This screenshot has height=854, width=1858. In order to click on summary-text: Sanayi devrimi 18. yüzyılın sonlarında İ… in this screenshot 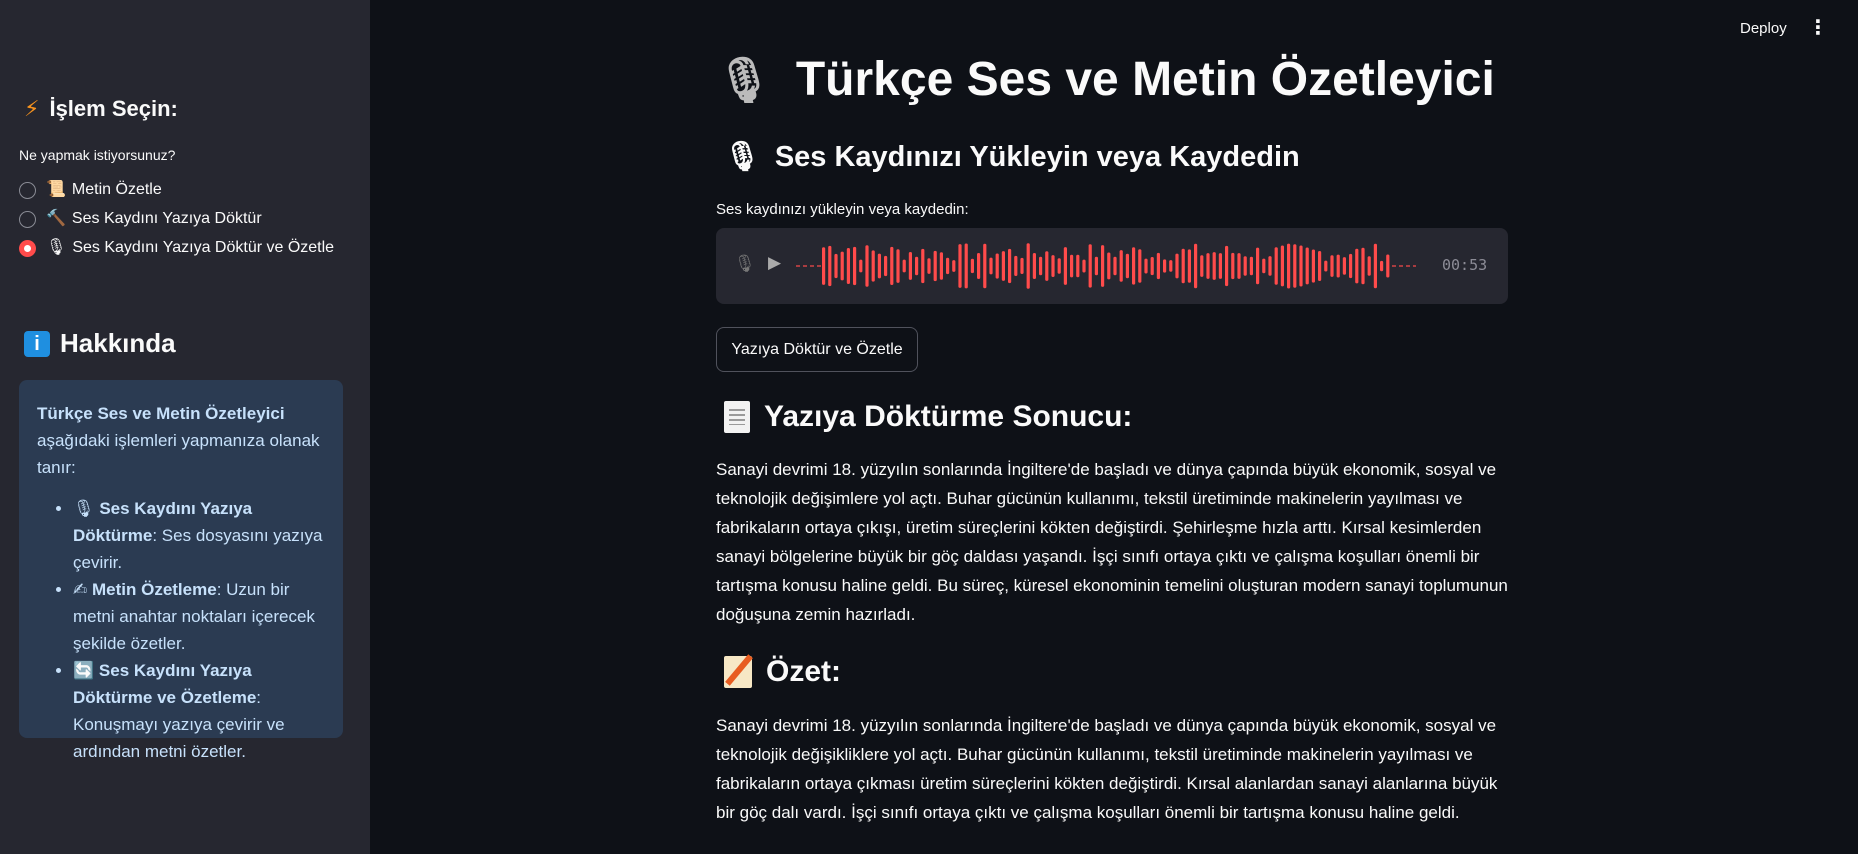, I will do `click(1107, 769)`.